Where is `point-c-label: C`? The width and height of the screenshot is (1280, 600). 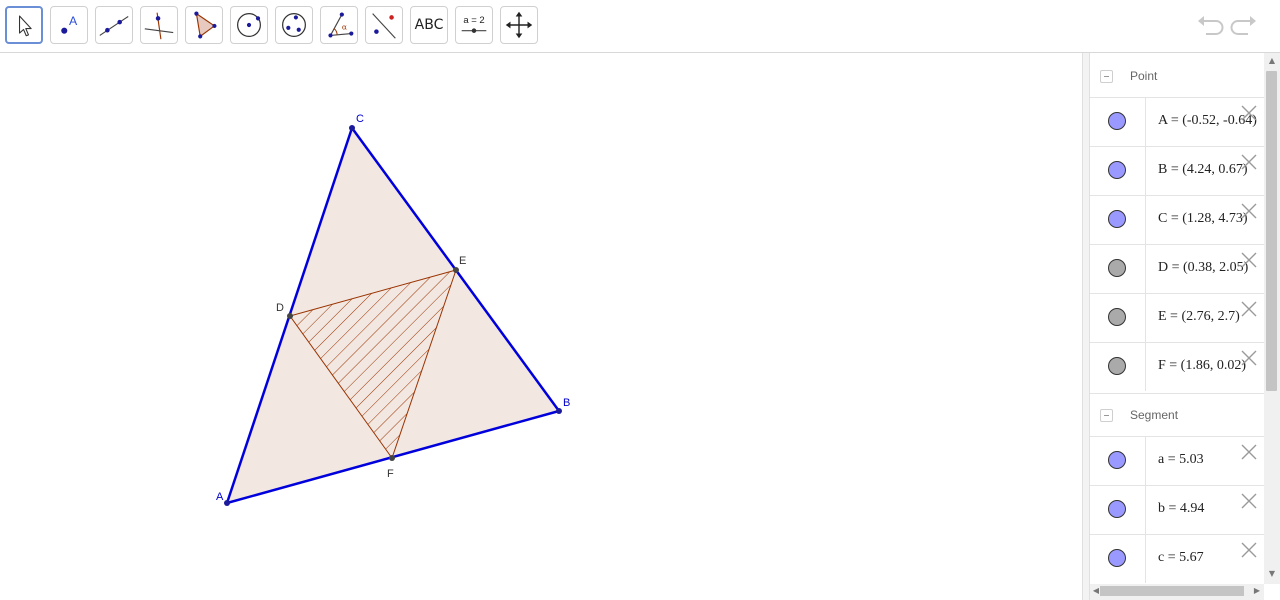 point-c-label: C is located at coordinates (360, 119).